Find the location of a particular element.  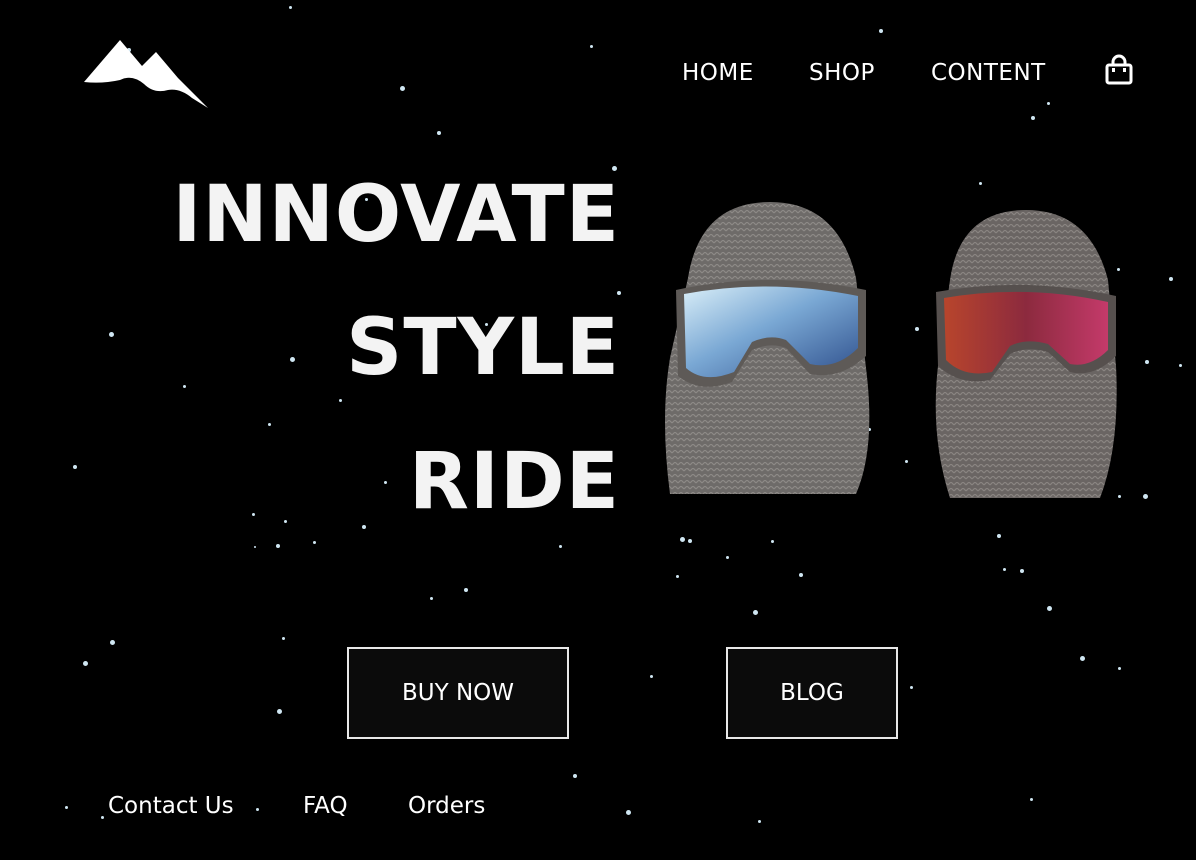

footer-contact-us-link: Contact Us is located at coordinates (171, 806).